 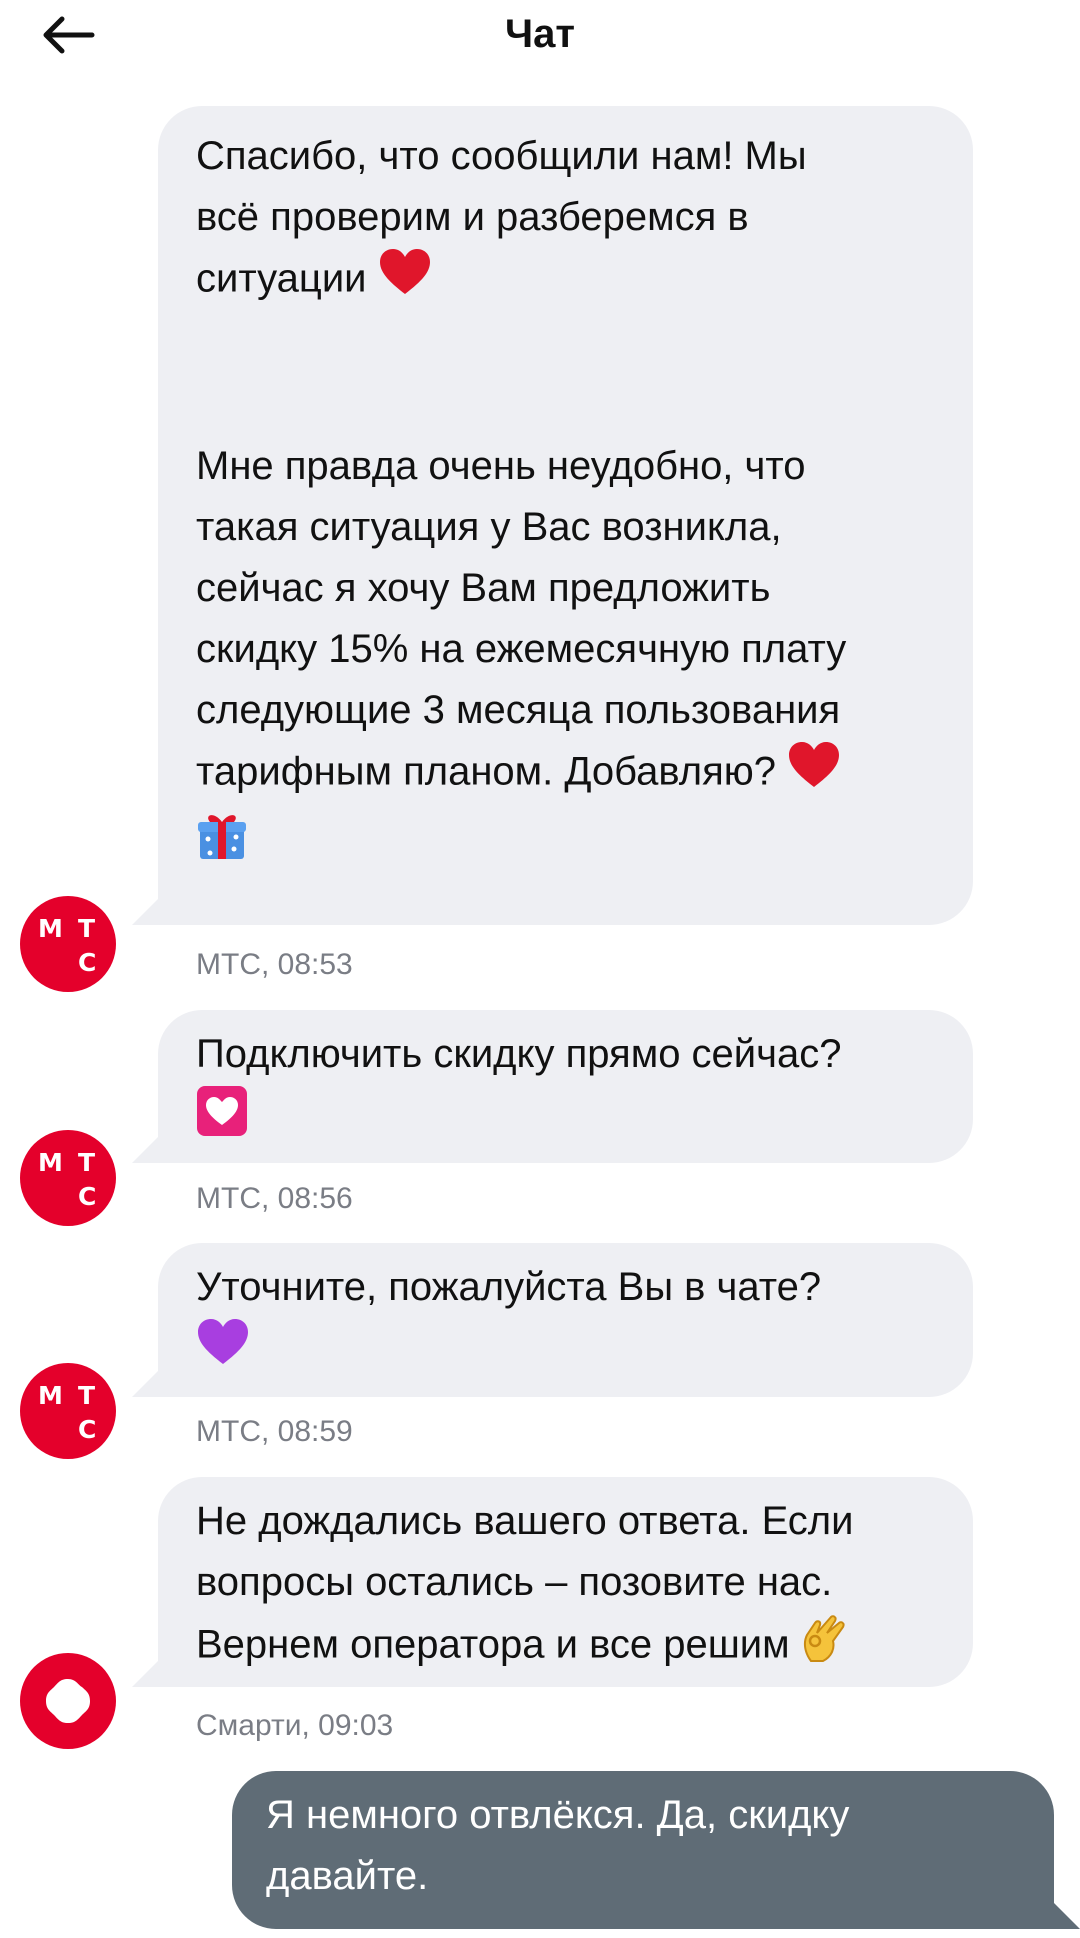 What do you see at coordinates (274, 1198) in the screenshot?
I see `message-meta: МТС, 08:56` at bounding box center [274, 1198].